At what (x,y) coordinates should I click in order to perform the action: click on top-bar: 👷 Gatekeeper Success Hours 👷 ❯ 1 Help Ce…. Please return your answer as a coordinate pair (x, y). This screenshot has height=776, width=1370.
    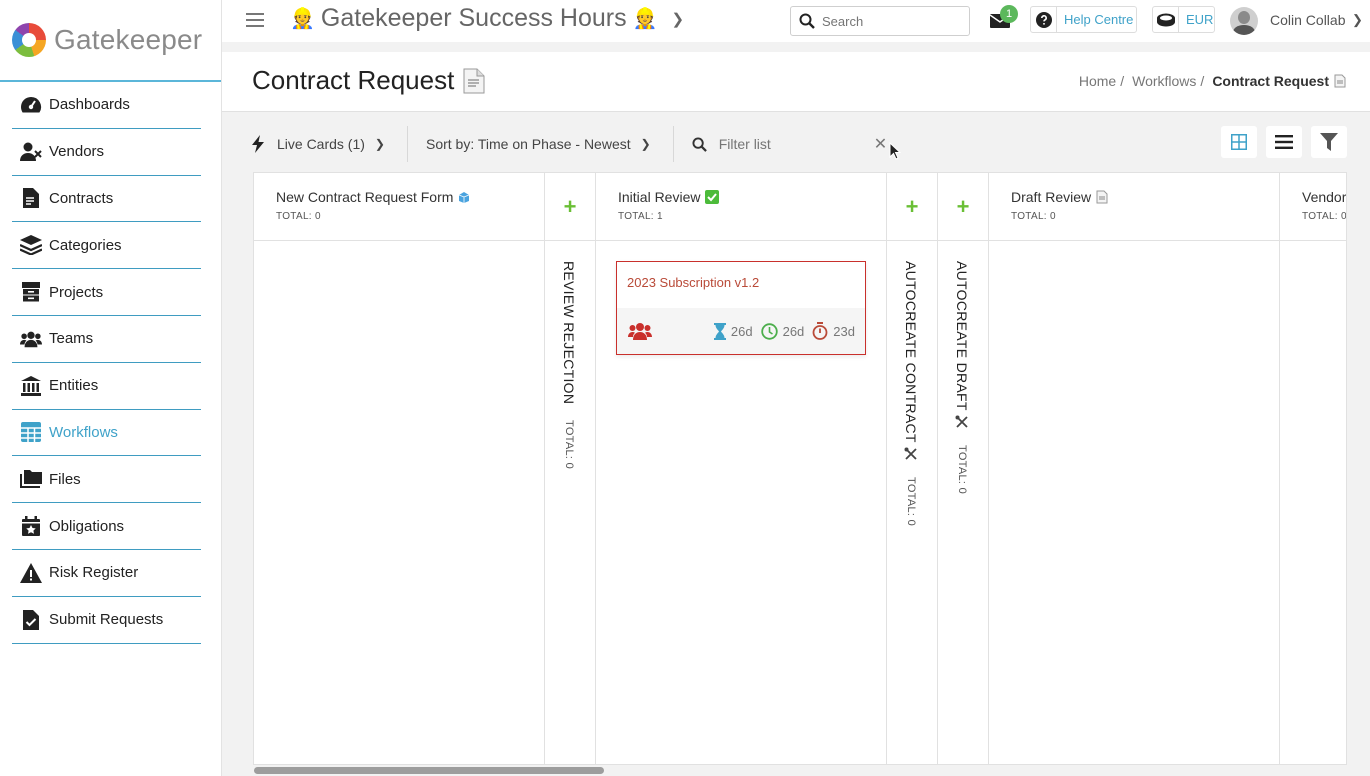
    Looking at the image, I should click on (796, 21).